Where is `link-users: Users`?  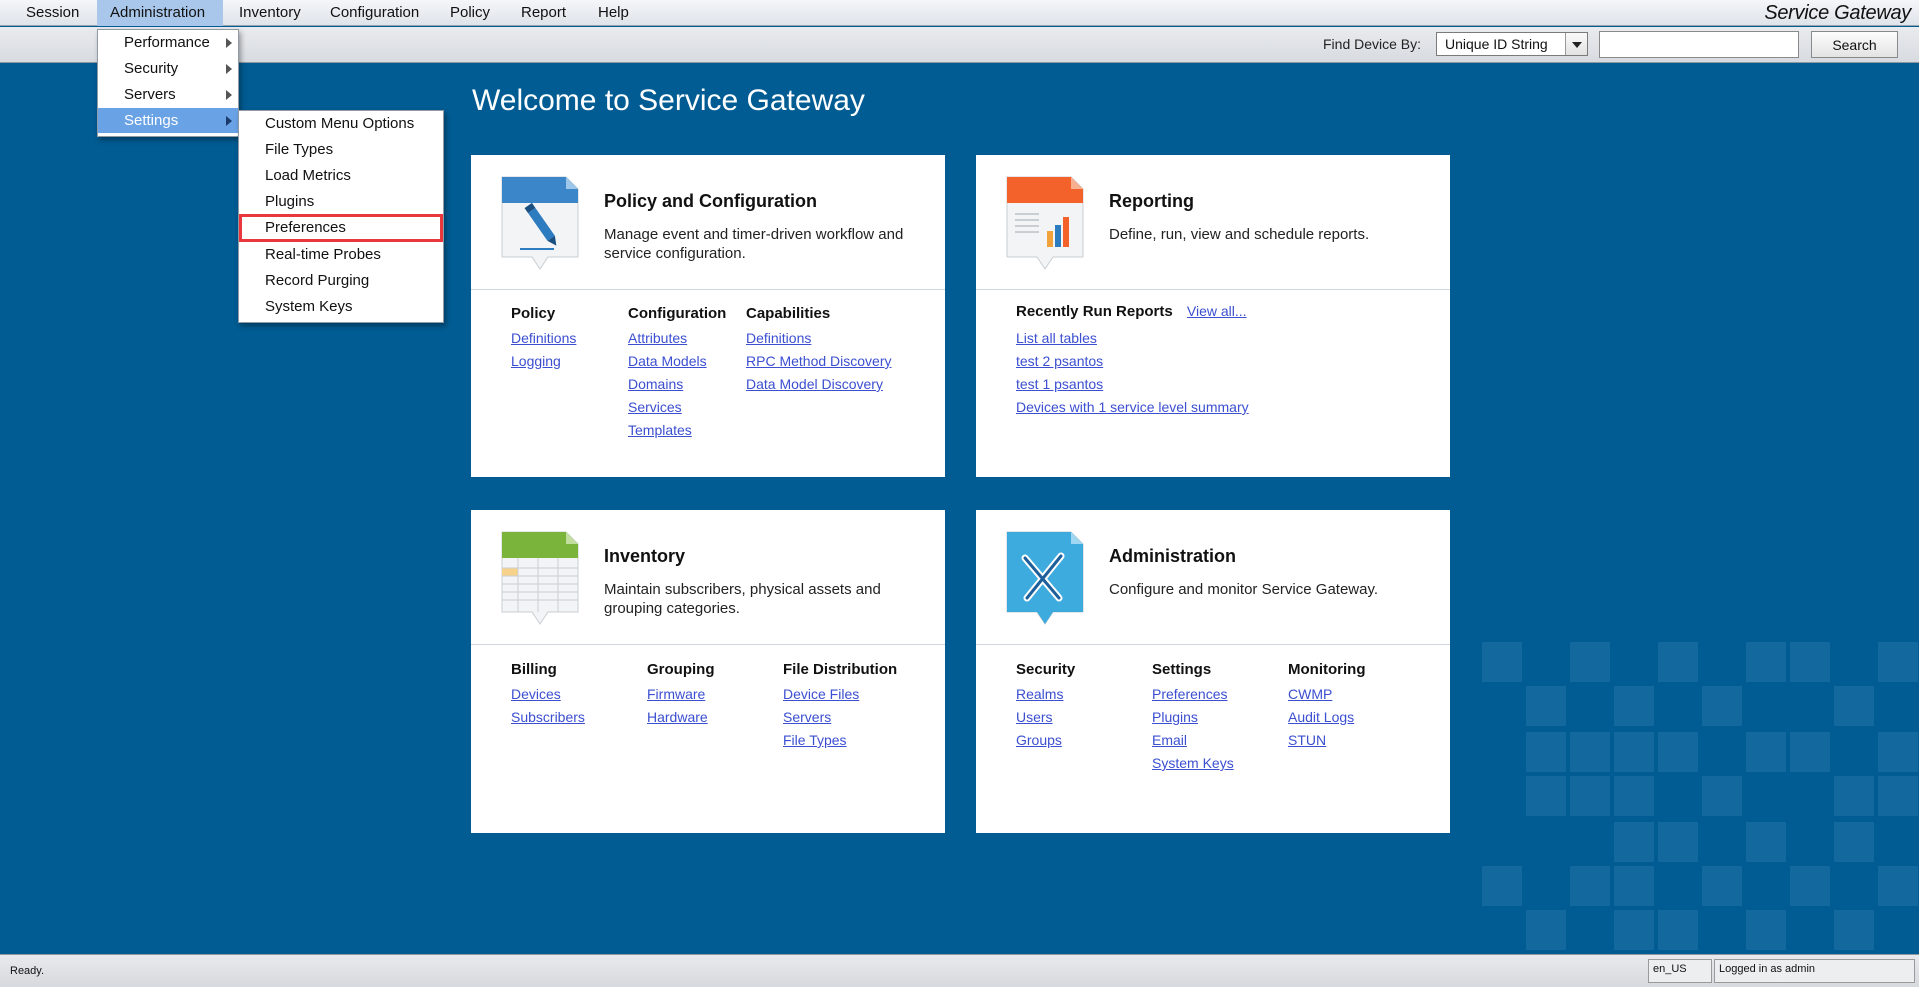
link-users: Users is located at coordinates (1045, 717).